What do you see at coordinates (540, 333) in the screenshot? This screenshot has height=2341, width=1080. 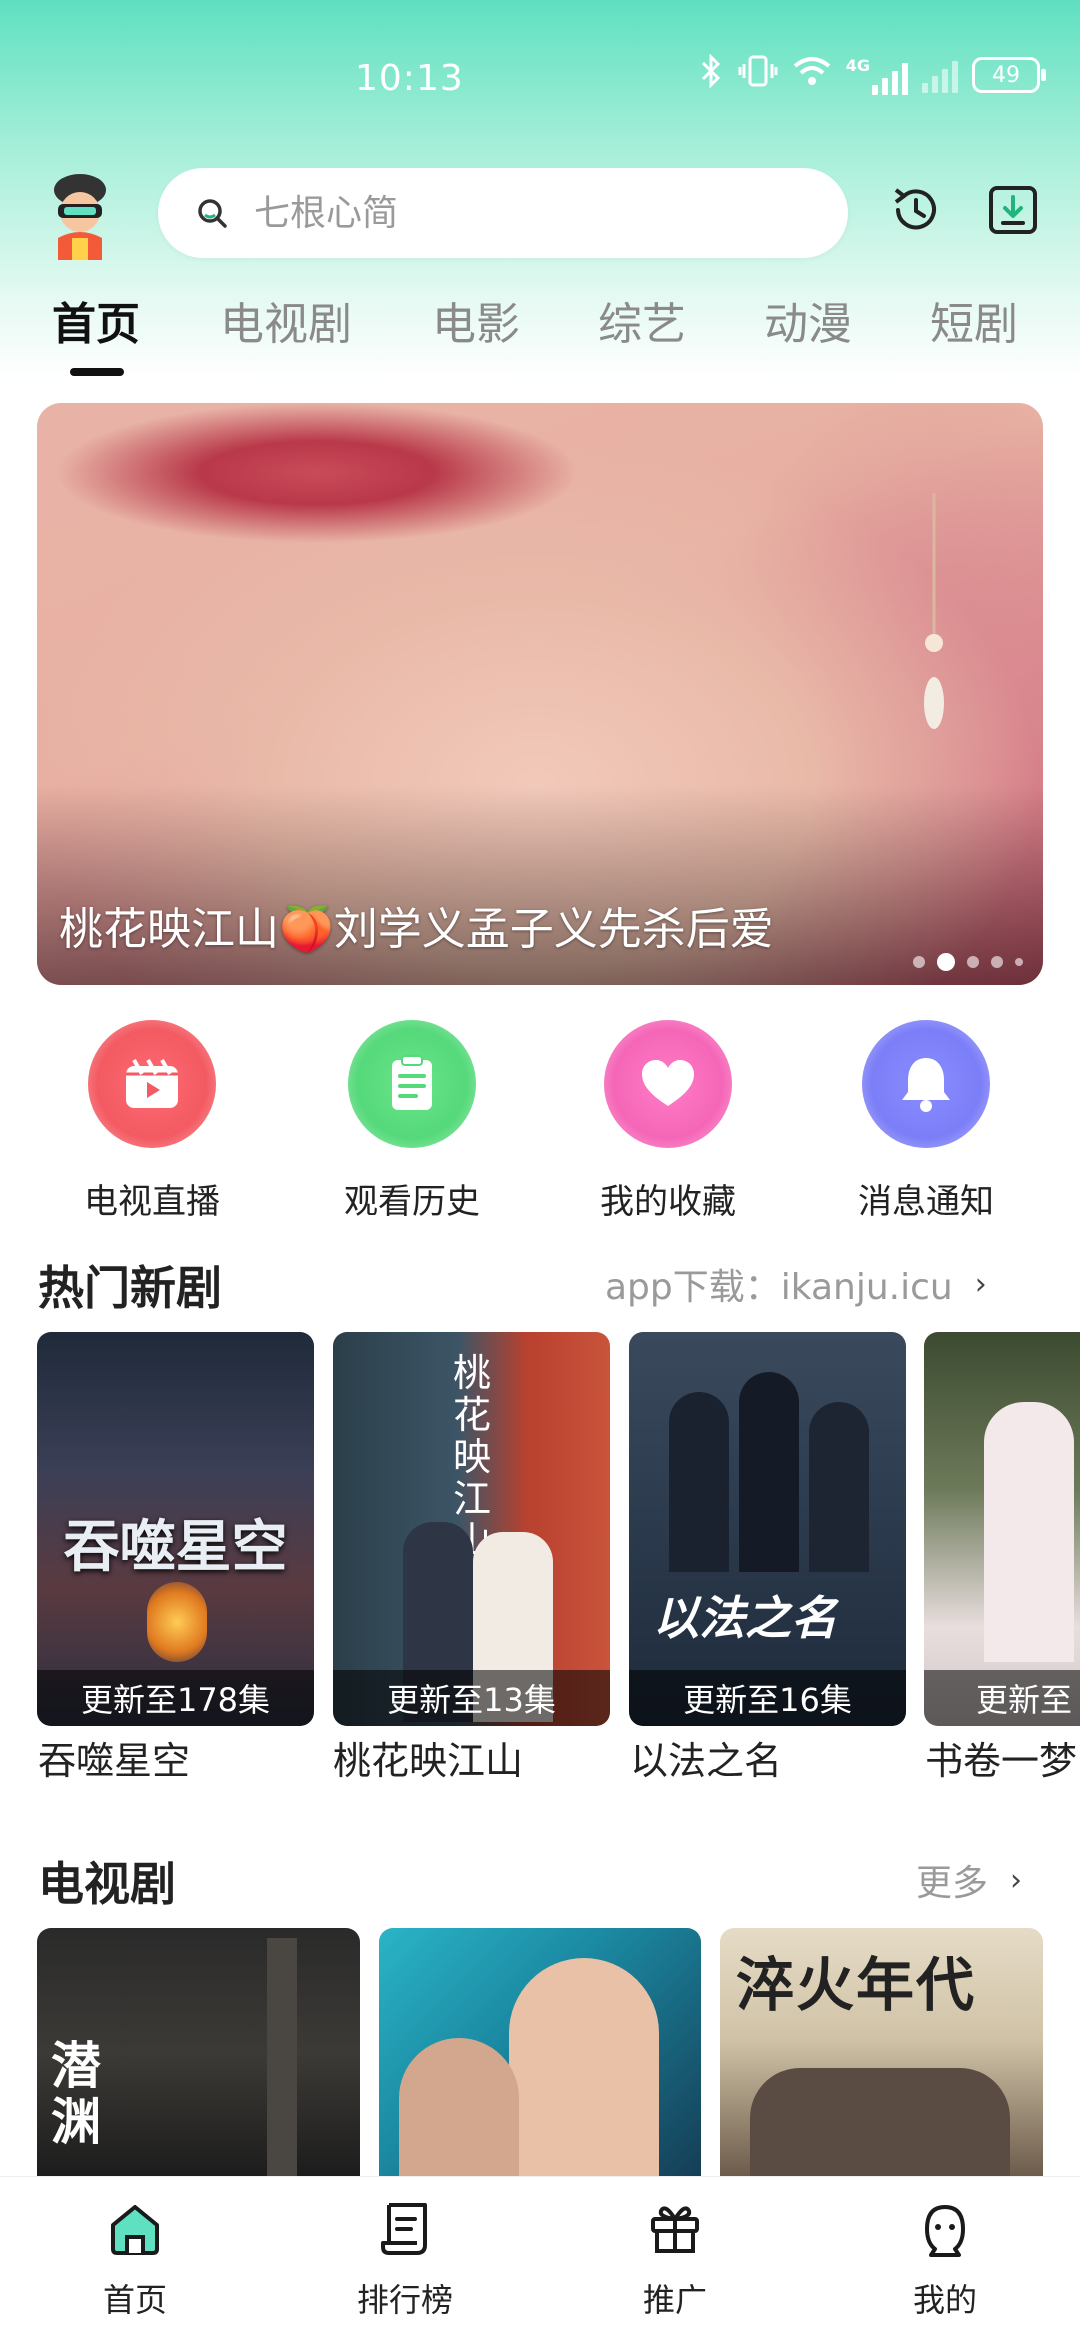 I see `category-tabs: 首页 电视剧 电影 综艺 动漫 短剧` at bounding box center [540, 333].